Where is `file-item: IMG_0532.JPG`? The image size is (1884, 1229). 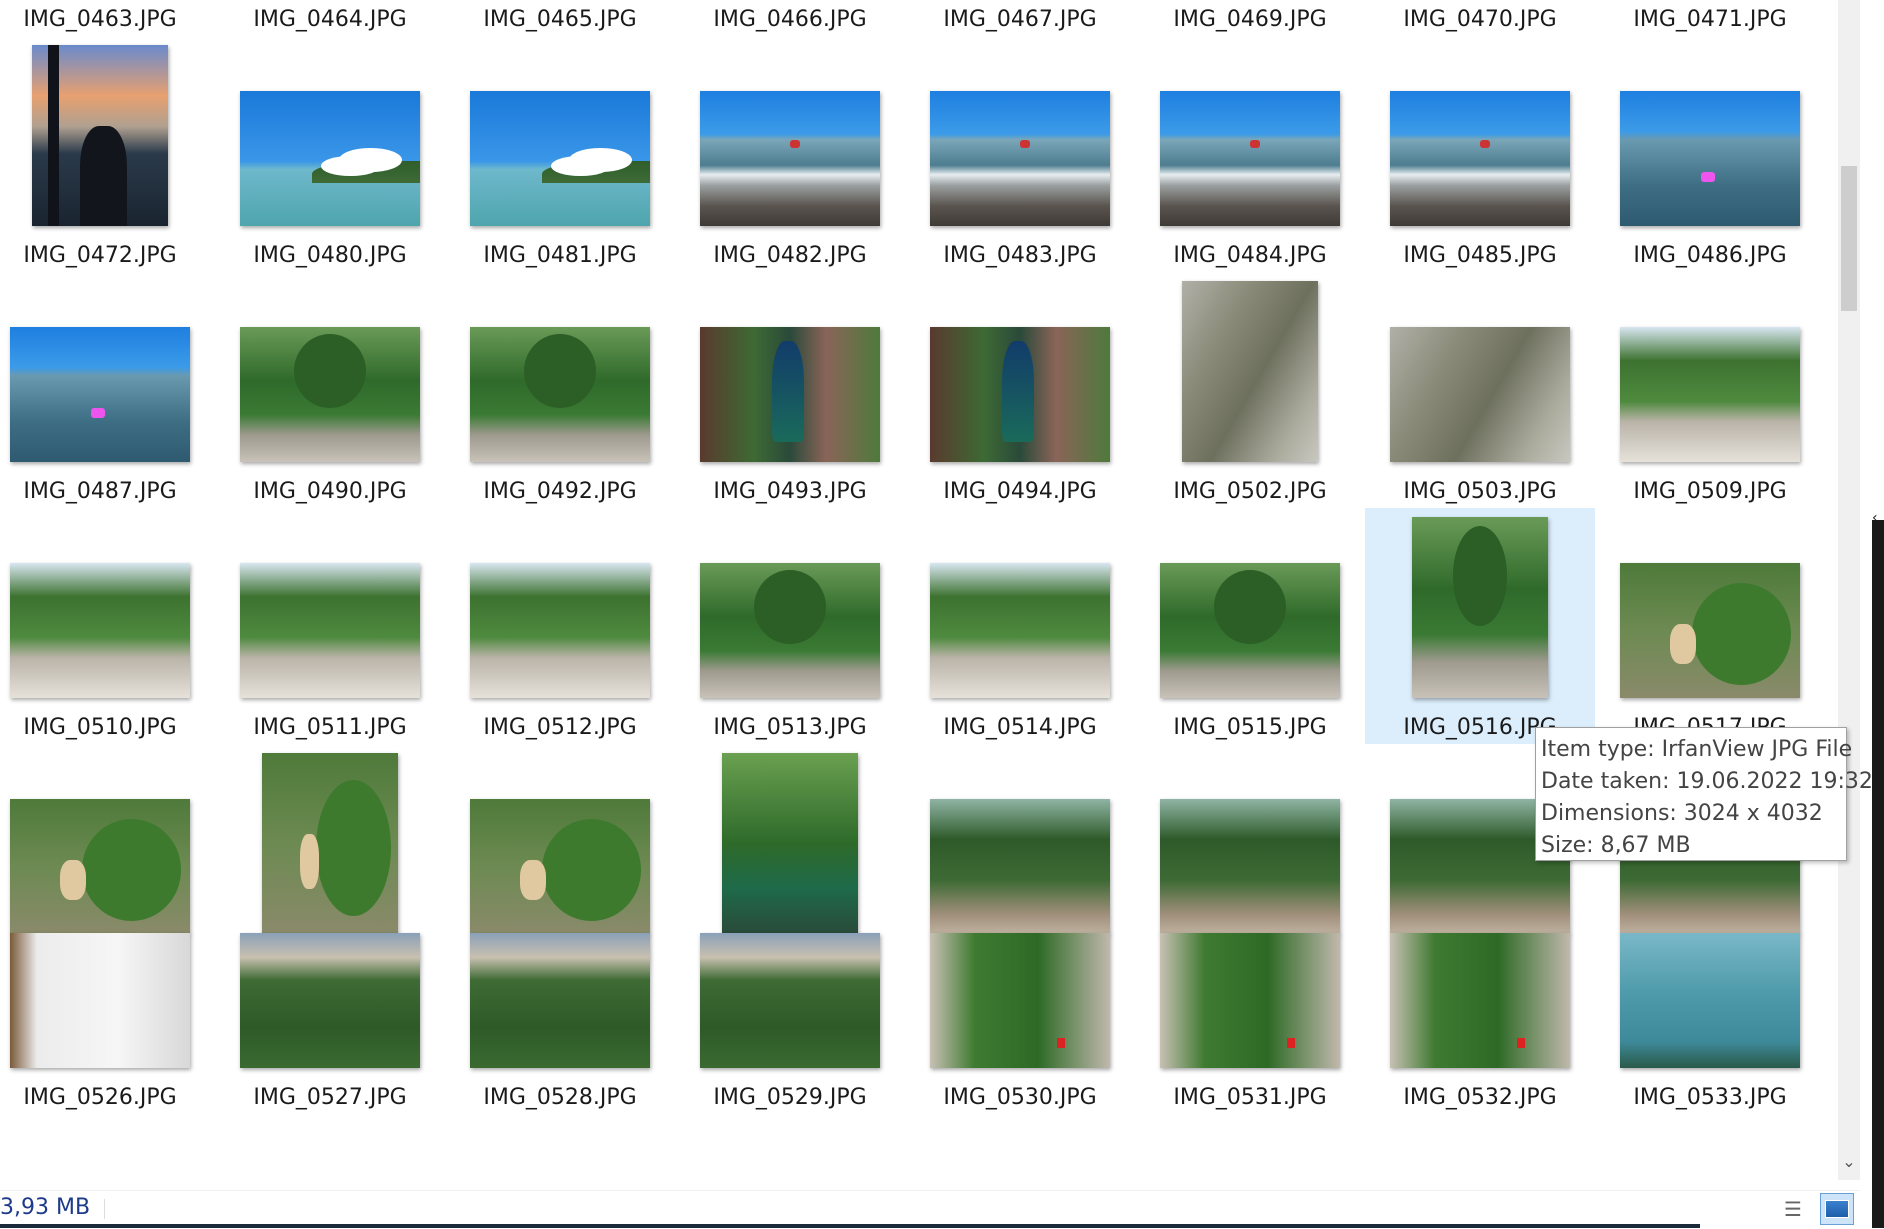
file-item: IMG_0532.JPG is located at coordinates (1480, 1023).